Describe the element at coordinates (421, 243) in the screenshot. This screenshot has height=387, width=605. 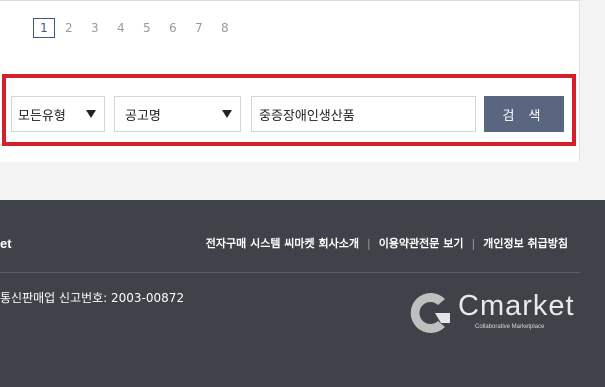
I see `terms-link: 이용약관전문 보기` at that location.